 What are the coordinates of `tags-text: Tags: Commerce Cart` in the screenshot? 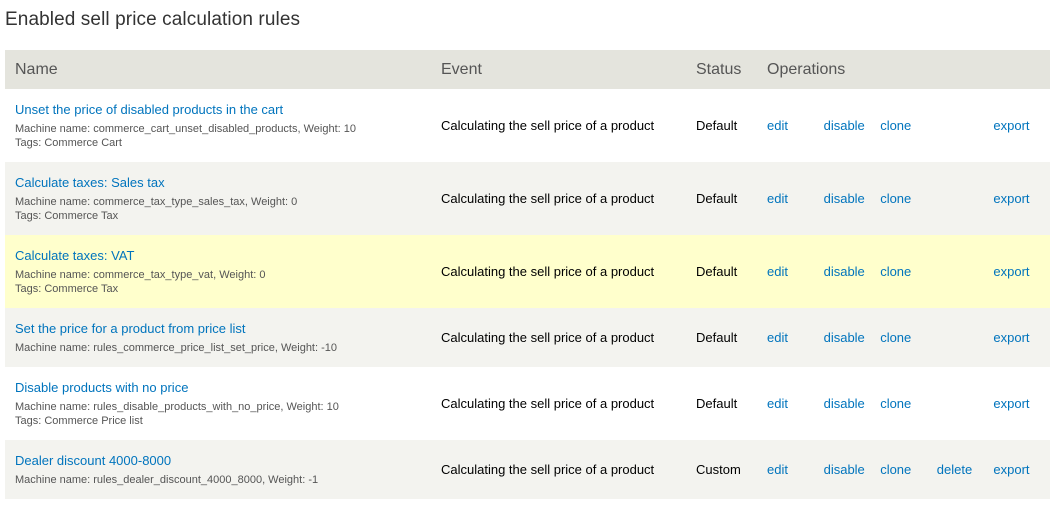 It's located at (68, 142).